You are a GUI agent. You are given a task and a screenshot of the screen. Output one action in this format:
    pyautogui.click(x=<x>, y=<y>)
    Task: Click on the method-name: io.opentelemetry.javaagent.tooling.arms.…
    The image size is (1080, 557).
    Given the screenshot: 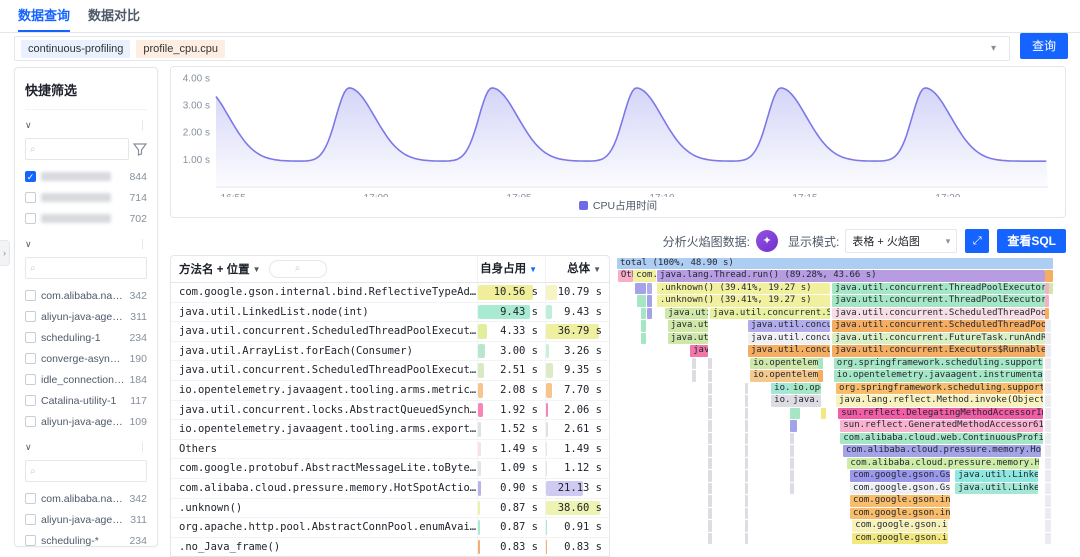 What is the action you would take?
    pyautogui.click(x=324, y=390)
    